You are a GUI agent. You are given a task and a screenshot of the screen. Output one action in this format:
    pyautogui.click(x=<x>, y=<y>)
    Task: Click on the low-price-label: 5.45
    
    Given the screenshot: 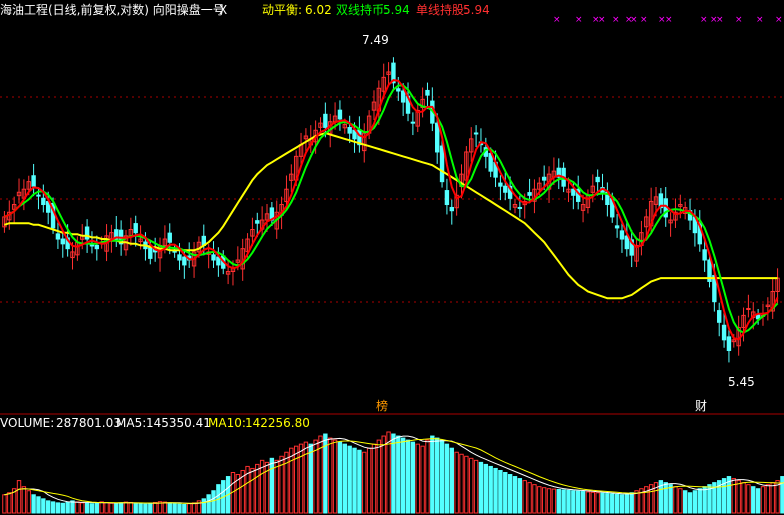 What is the action you would take?
    pyautogui.click(x=741, y=382)
    